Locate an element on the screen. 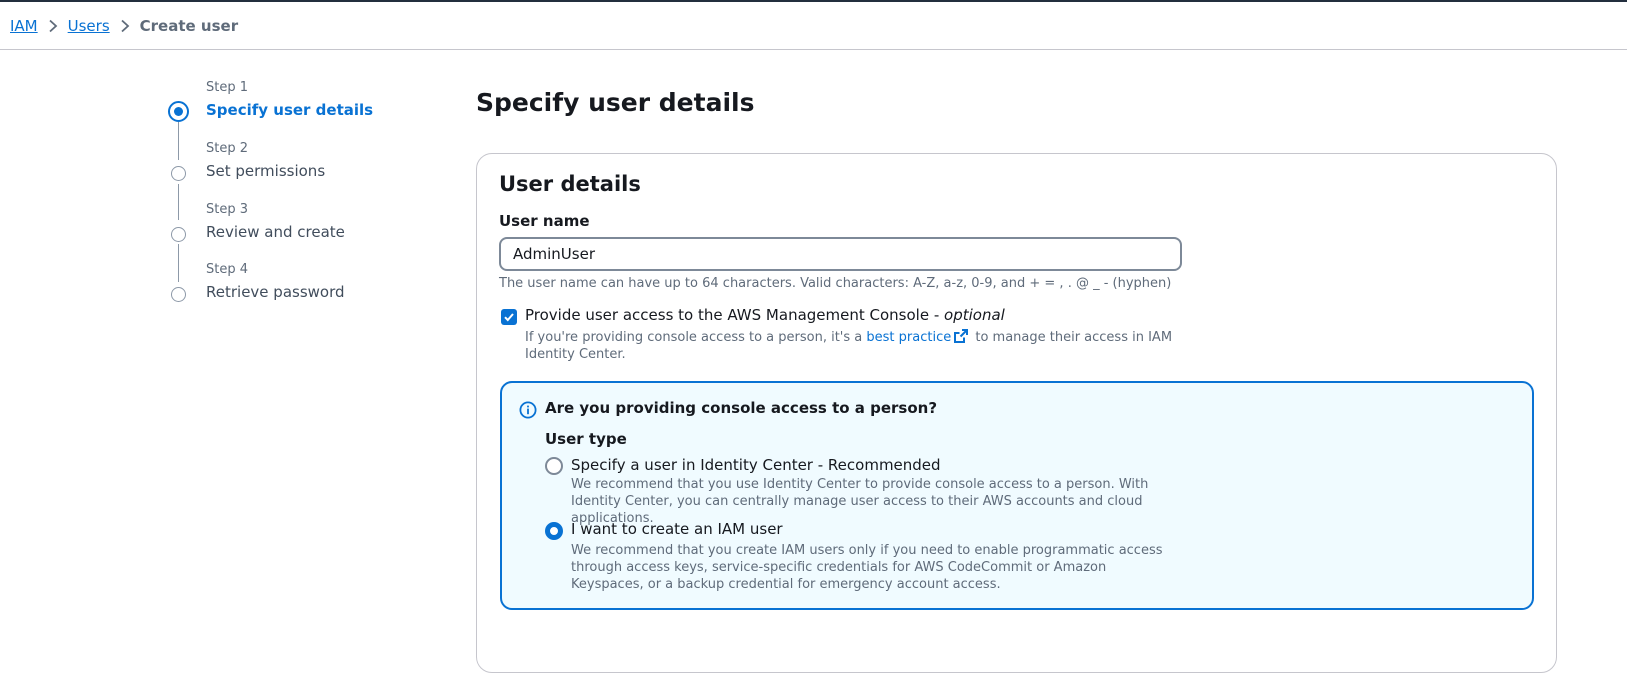 The image size is (1627, 673). wizard-step-2: Step 2 Set permissions is located at coordinates (320, 166).